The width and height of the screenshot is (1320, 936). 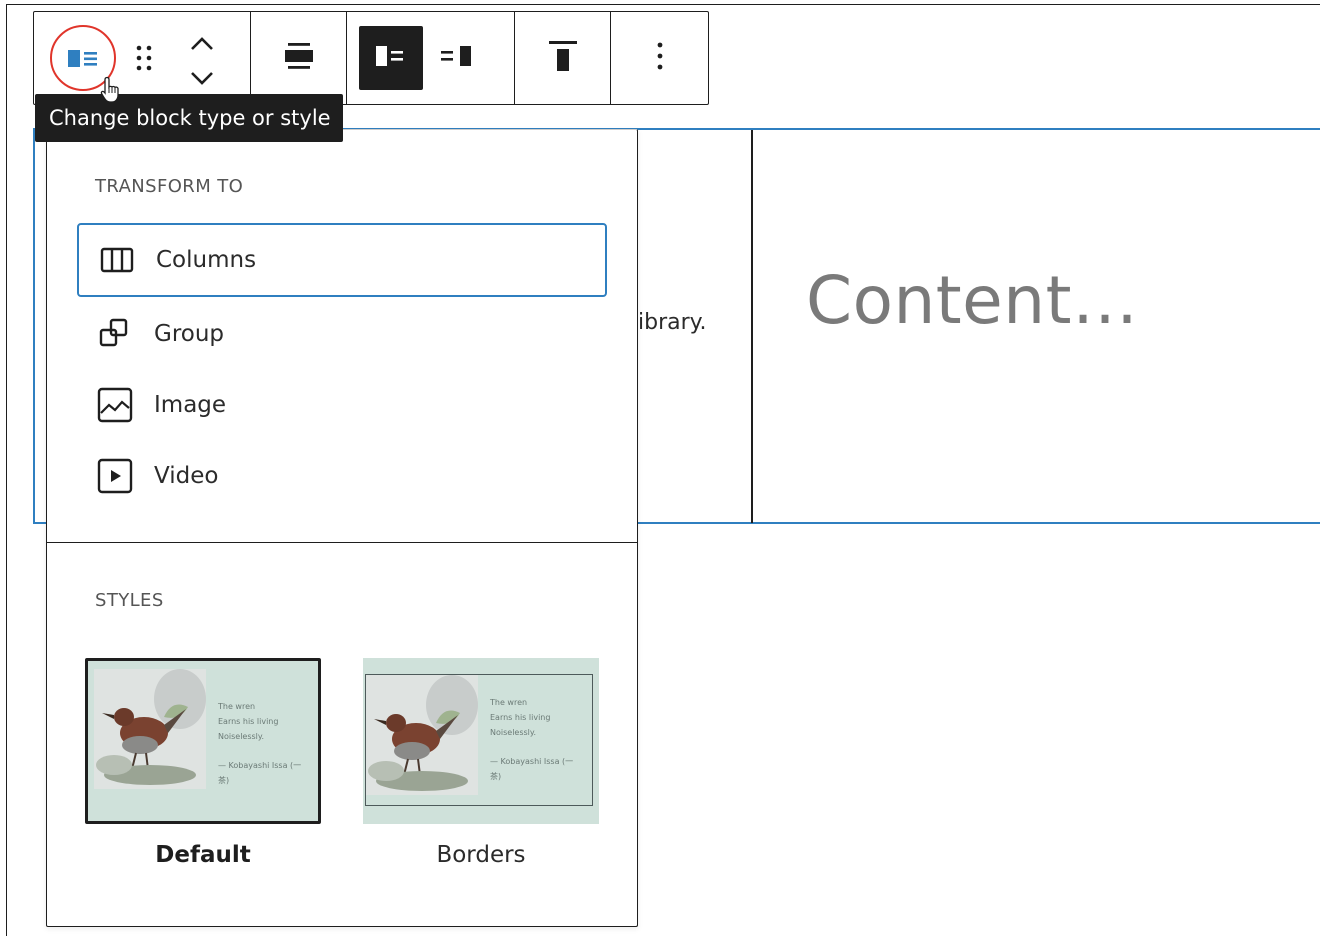 I want to click on image-icon, so click(x=115, y=405).